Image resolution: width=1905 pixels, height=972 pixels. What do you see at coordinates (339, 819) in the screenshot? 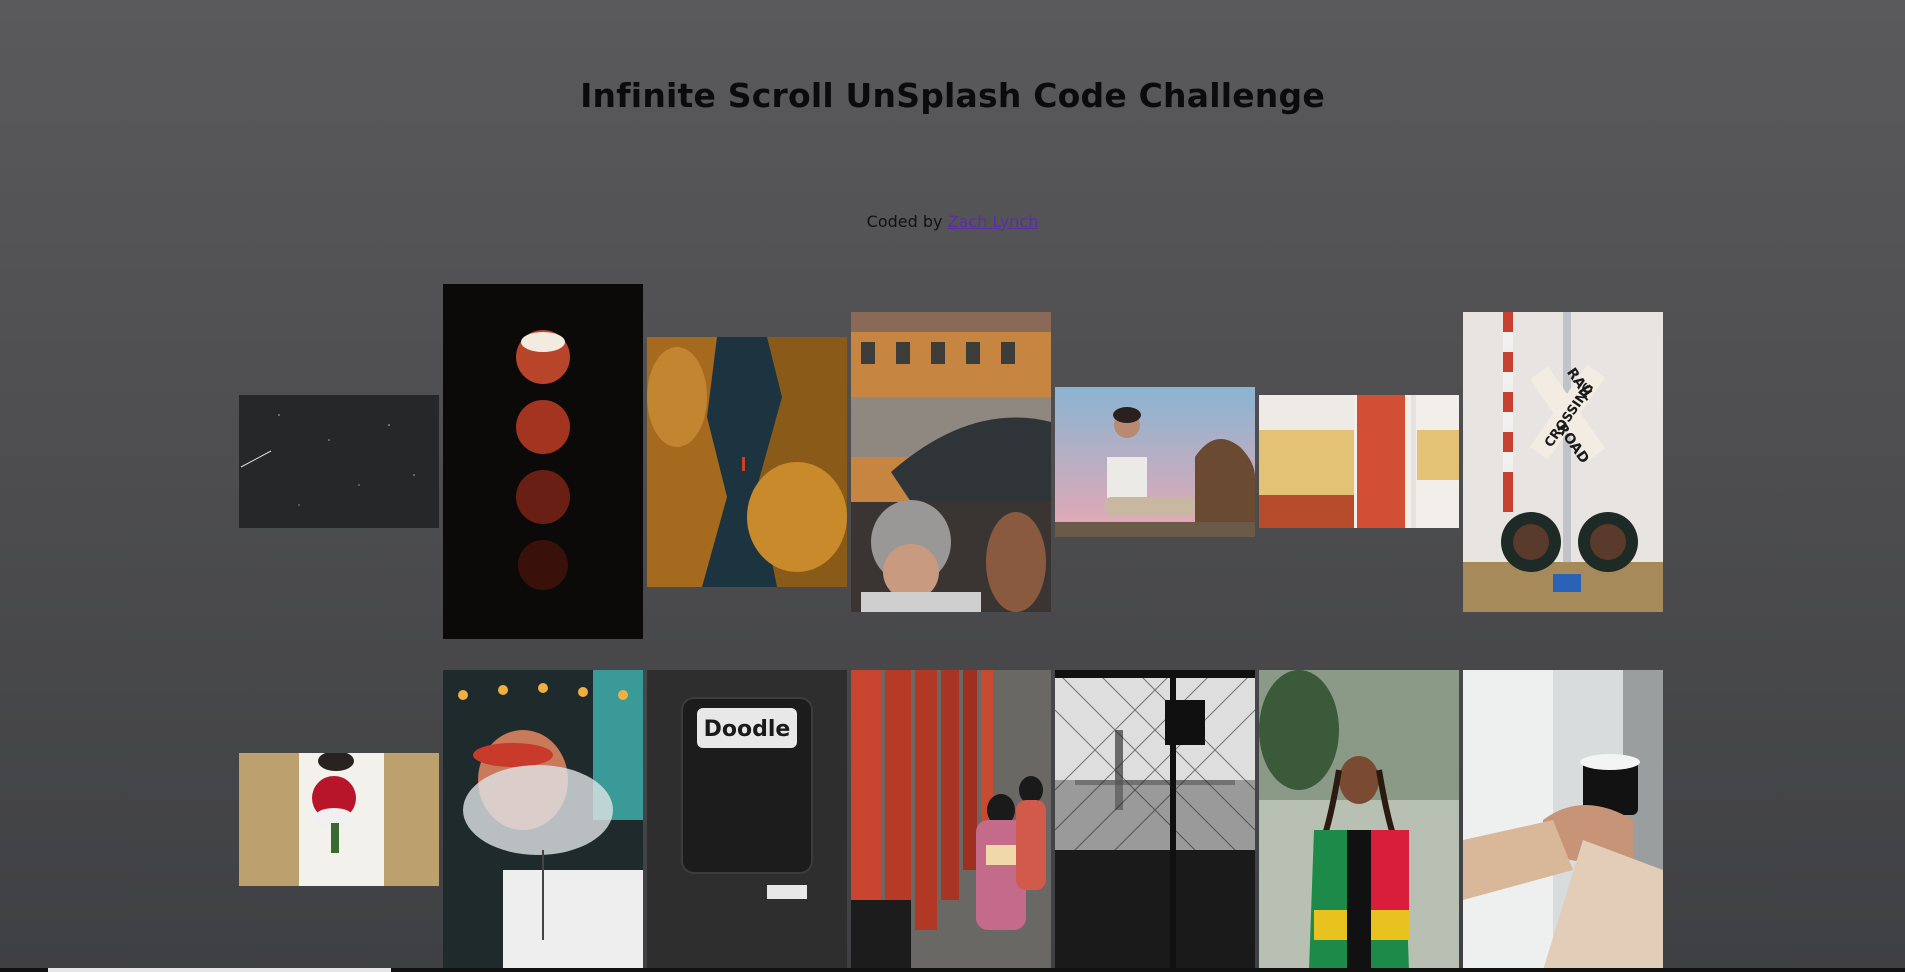
I see `photo-bride-roses` at bounding box center [339, 819].